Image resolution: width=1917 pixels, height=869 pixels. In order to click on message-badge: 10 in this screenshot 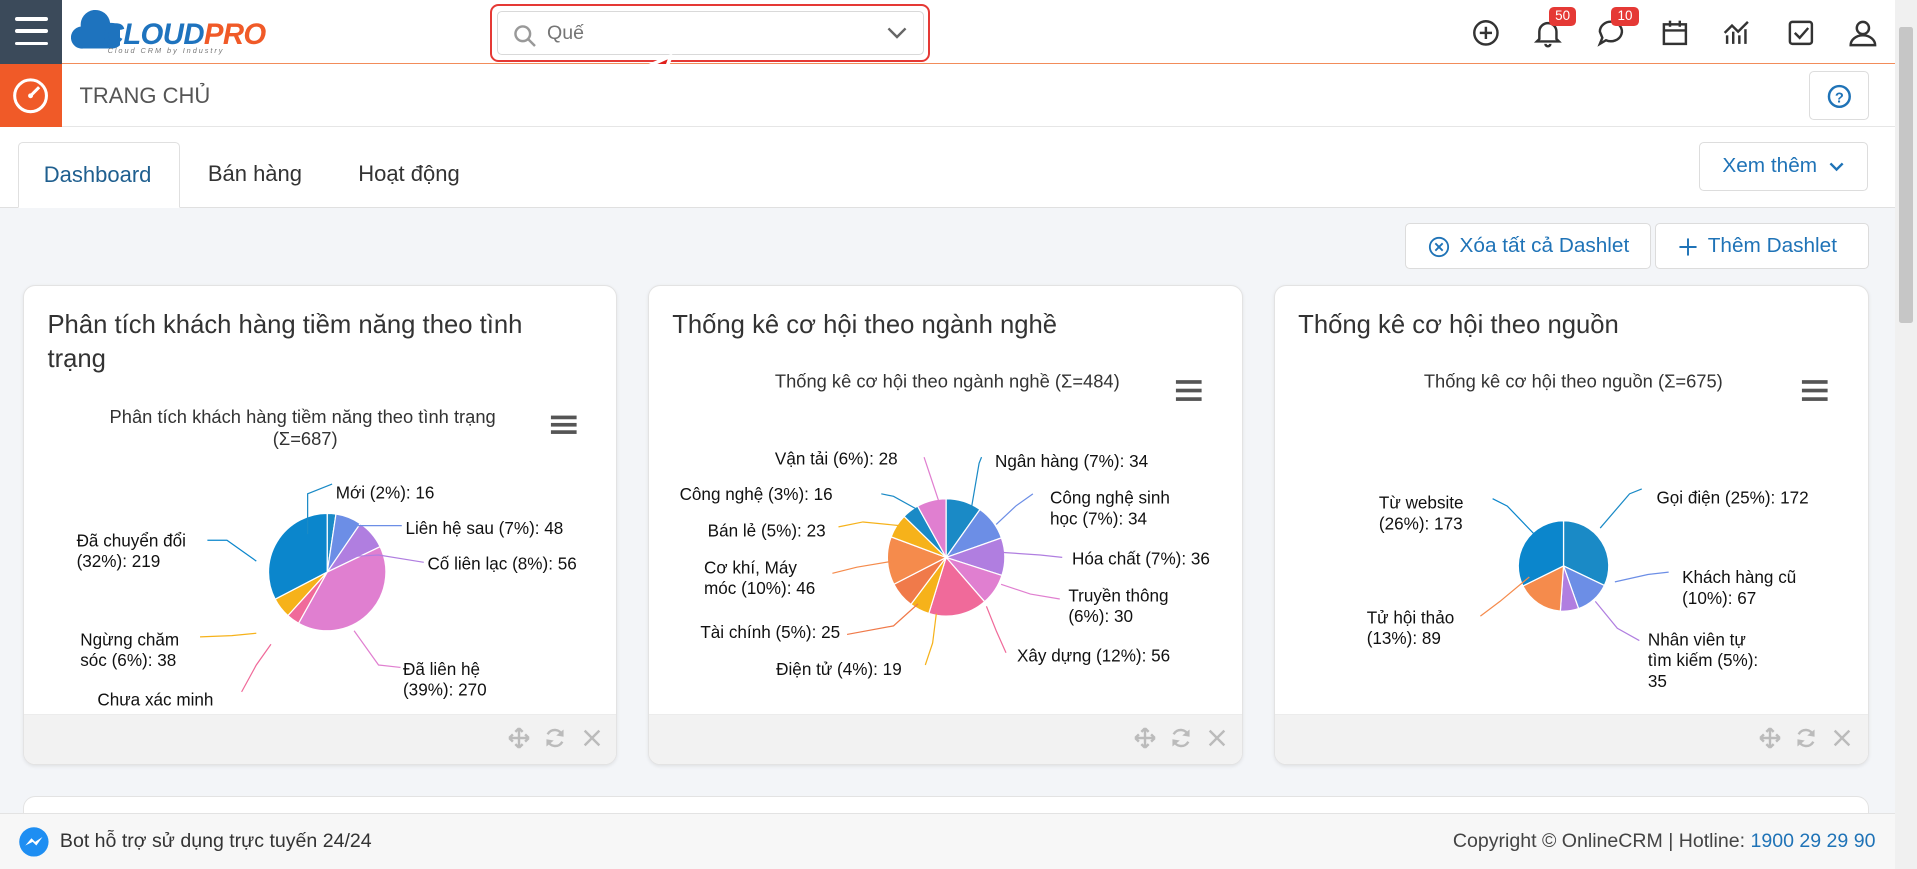, I will do `click(1625, 16)`.